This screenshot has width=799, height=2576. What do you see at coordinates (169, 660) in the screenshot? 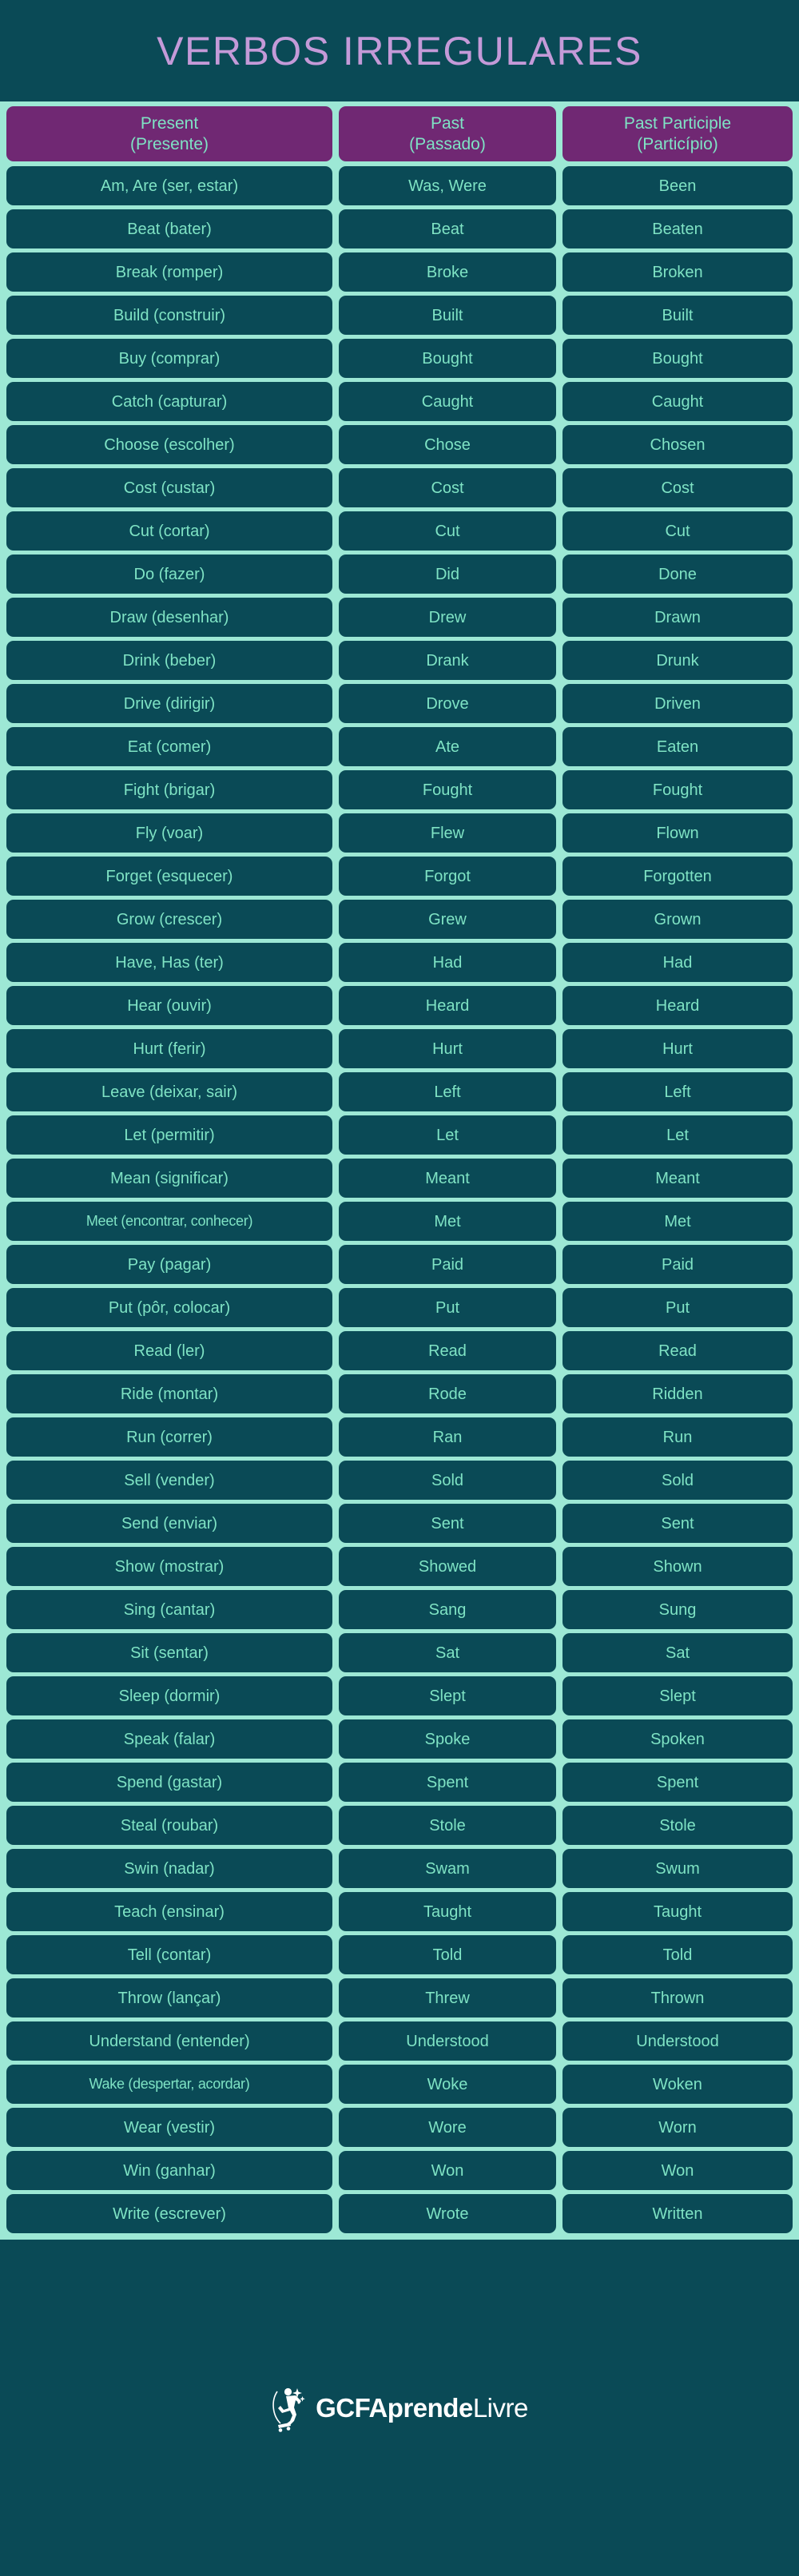
I see `verb-present-cell: Drink (beber)` at bounding box center [169, 660].